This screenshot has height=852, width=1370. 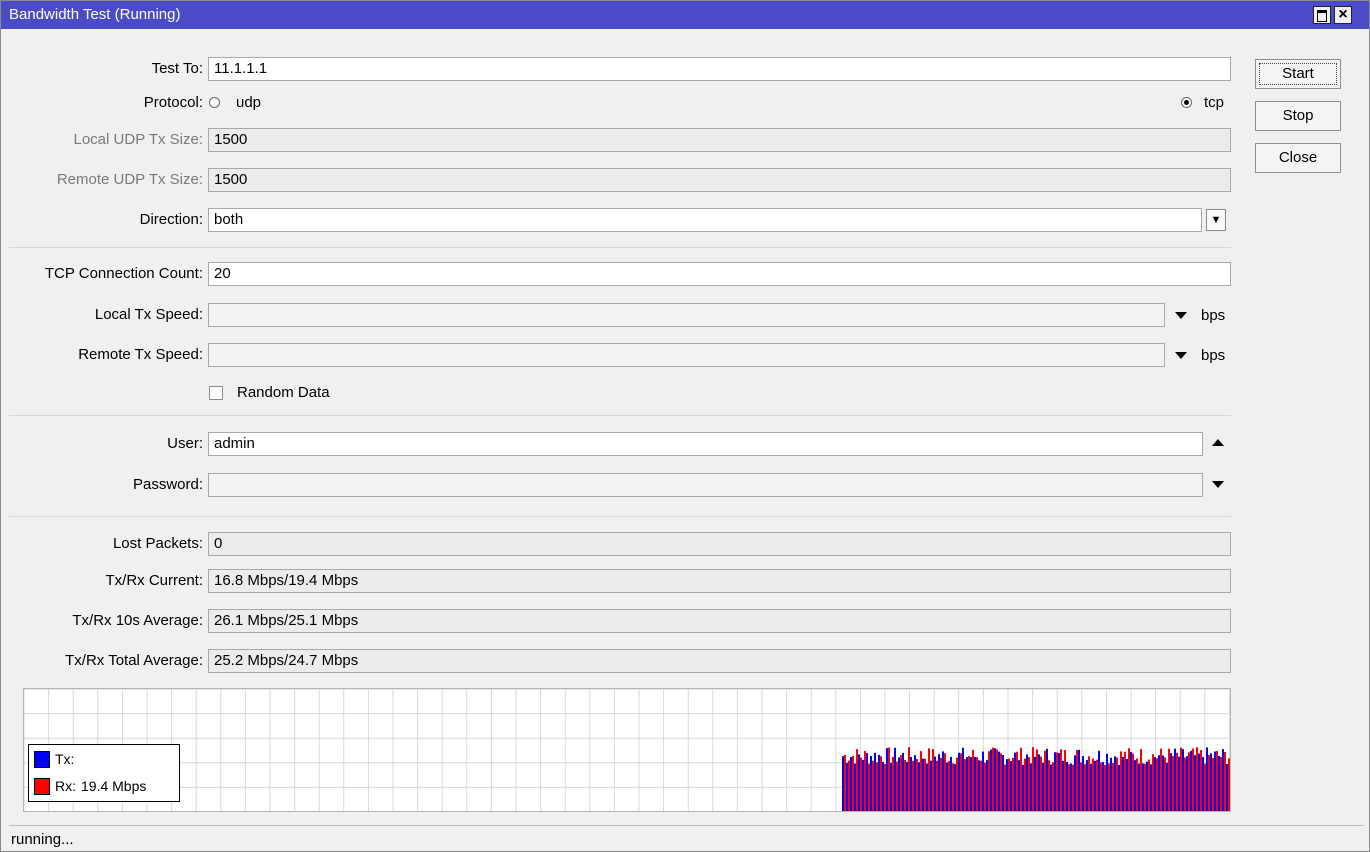 What do you see at coordinates (705, 485) in the screenshot?
I see `password-input` at bounding box center [705, 485].